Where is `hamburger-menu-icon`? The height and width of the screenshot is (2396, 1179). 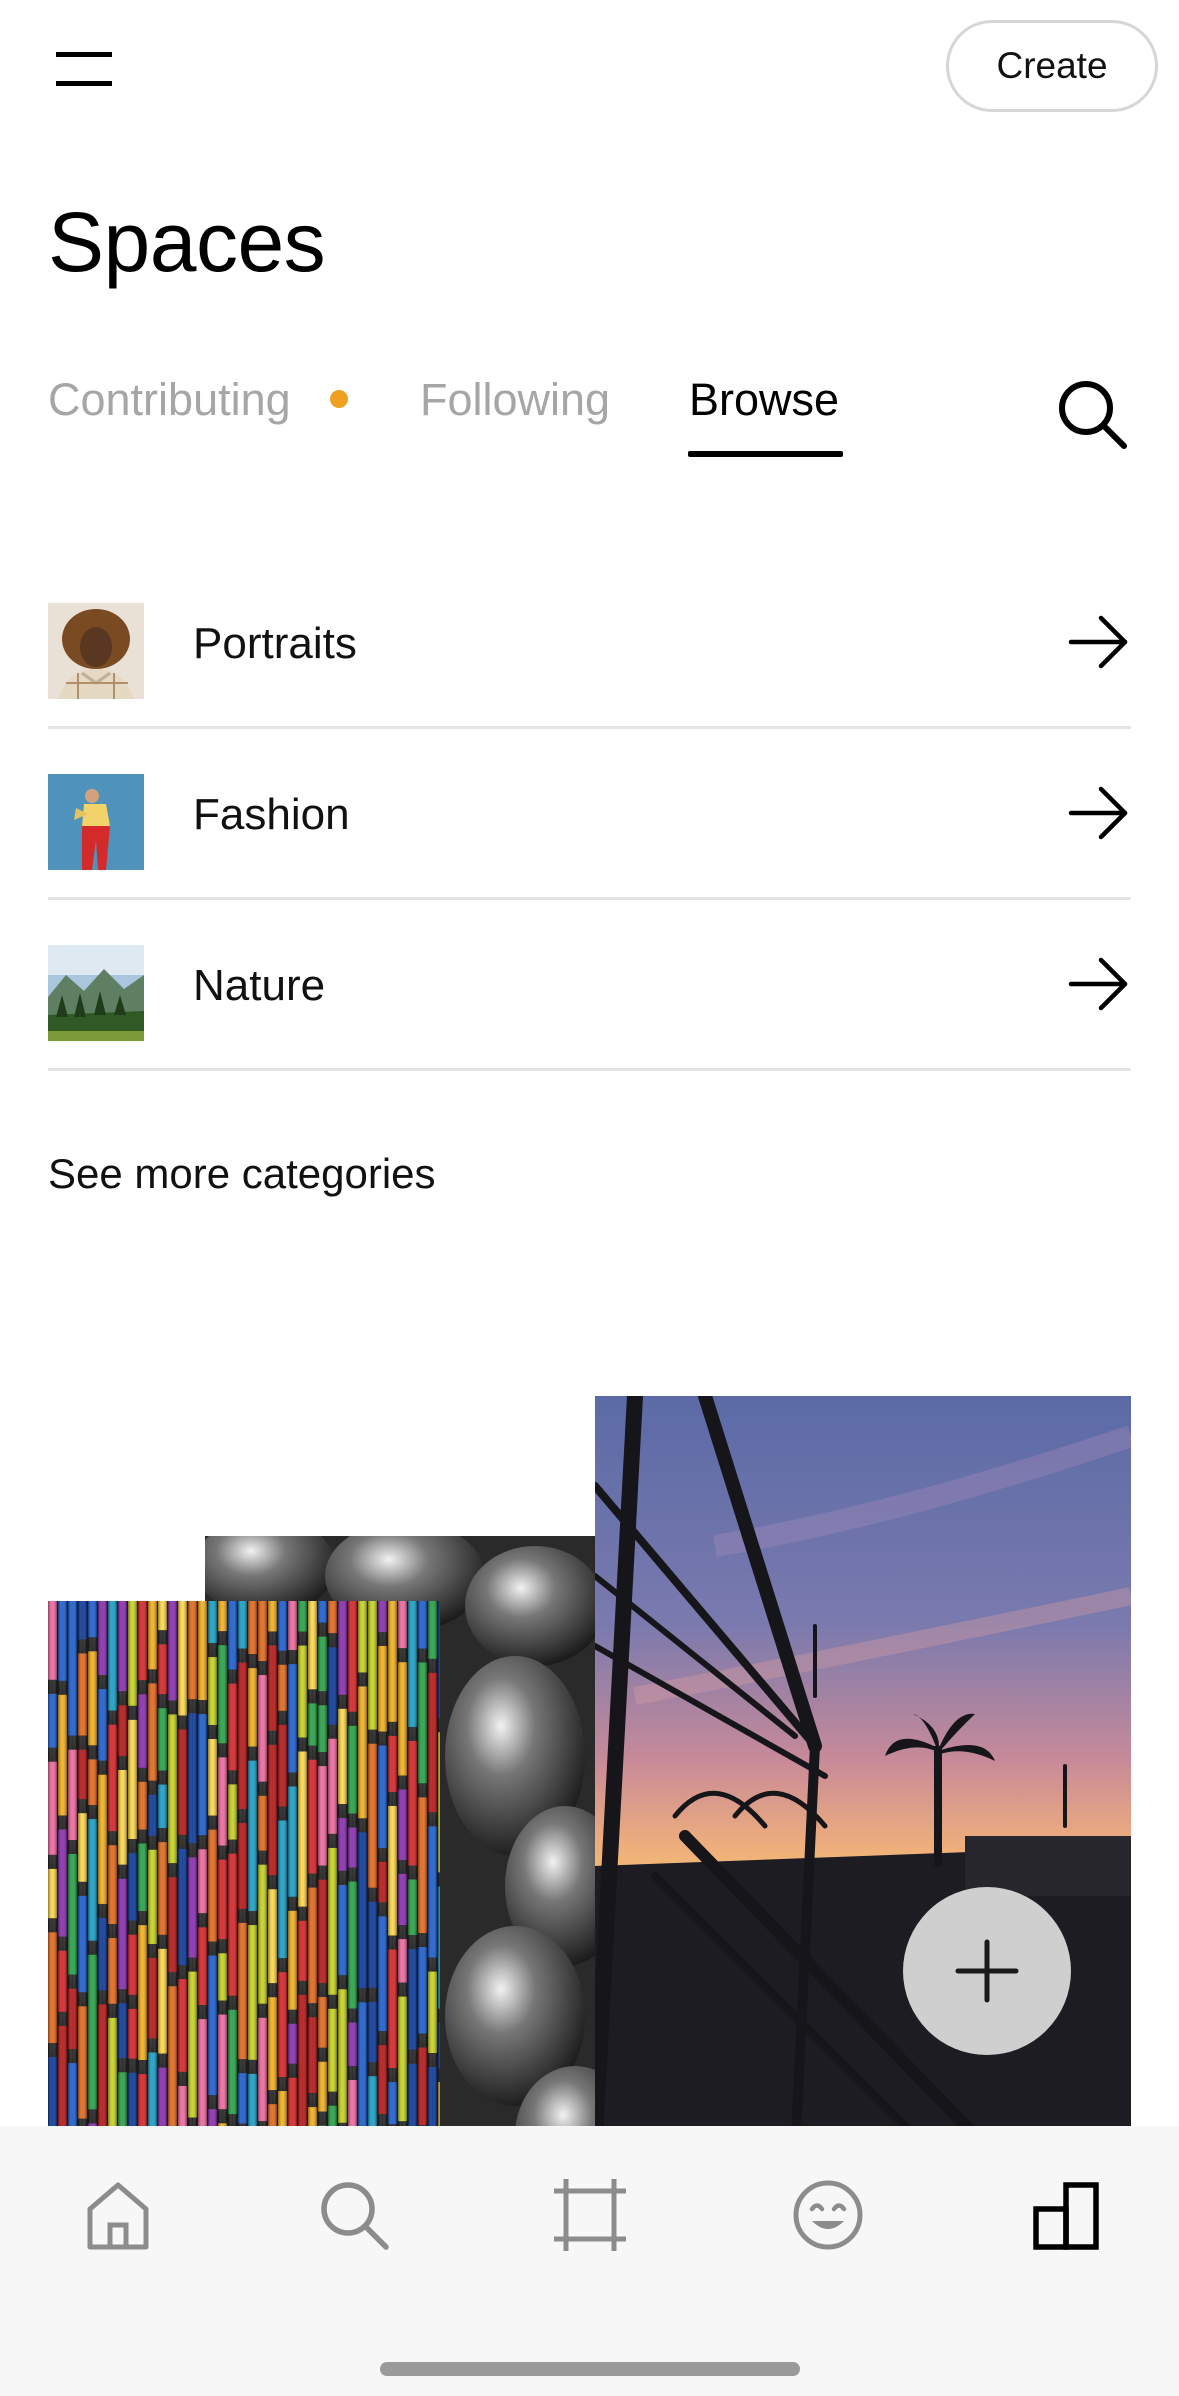 hamburger-menu-icon is located at coordinates (84, 69).